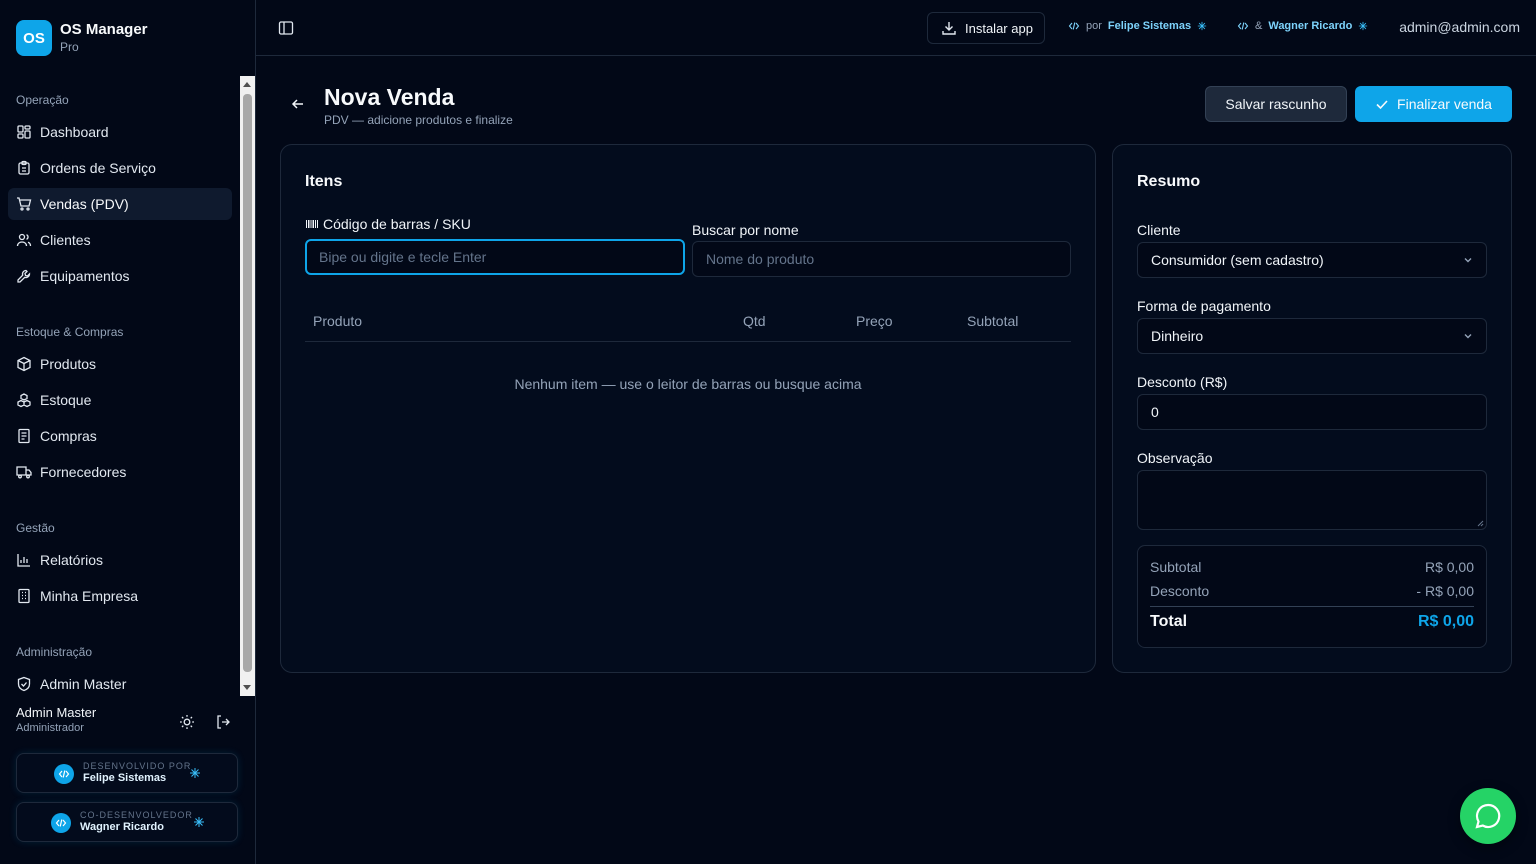 This screenshot has height=864, width=1536. Describe the element at coordinates (84, 204) in the screenshot. I see `sidebar-item-label: Vendas (PDV)` at that location.